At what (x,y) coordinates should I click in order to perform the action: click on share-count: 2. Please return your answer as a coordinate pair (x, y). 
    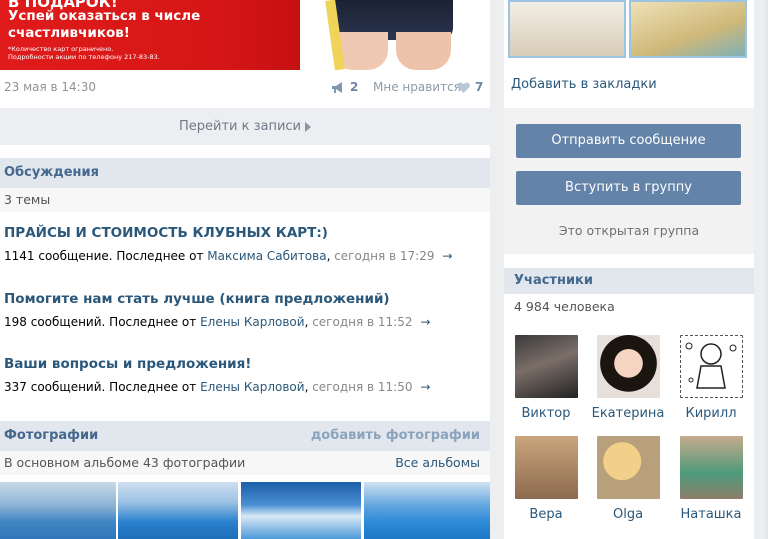
    Looking at the image, I should click on (354, 87).